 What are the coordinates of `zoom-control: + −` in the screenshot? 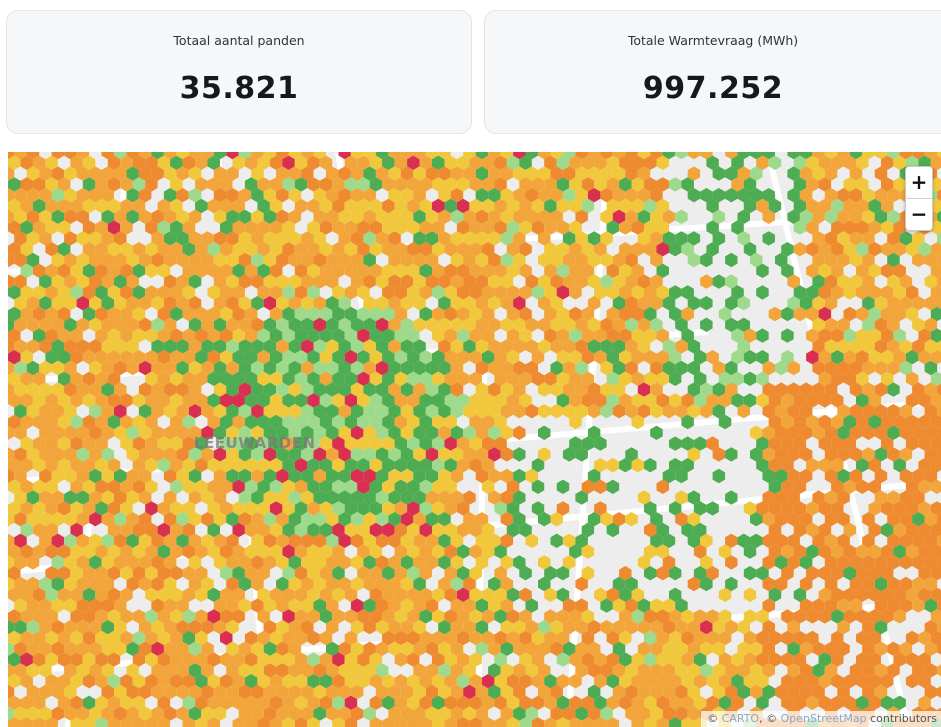 It's located at (919, 198).